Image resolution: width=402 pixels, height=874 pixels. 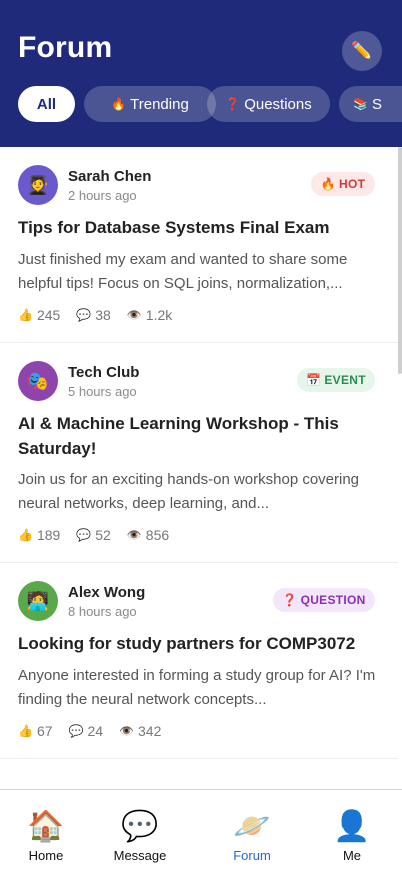 What do you see at coordinates (102, 611) in the screenshot?
I see `post-time: 8 hours ago` at bounding box center [102, 611].